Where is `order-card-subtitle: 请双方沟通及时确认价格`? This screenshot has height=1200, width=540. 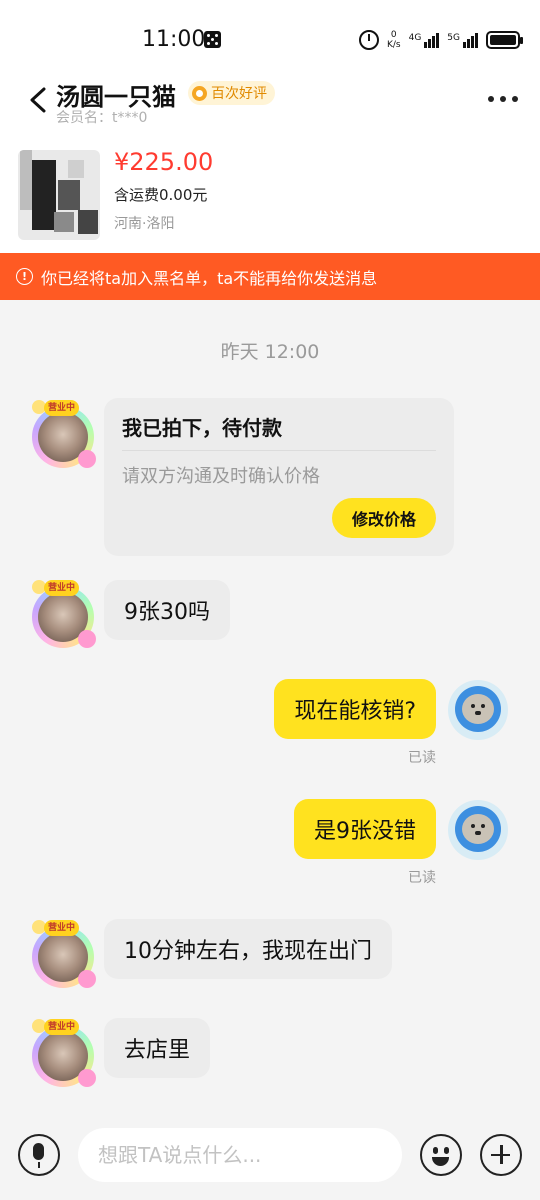 order-card-subtitle: 请双方沟通及时确认价格 is located at coordinates (221, 476).